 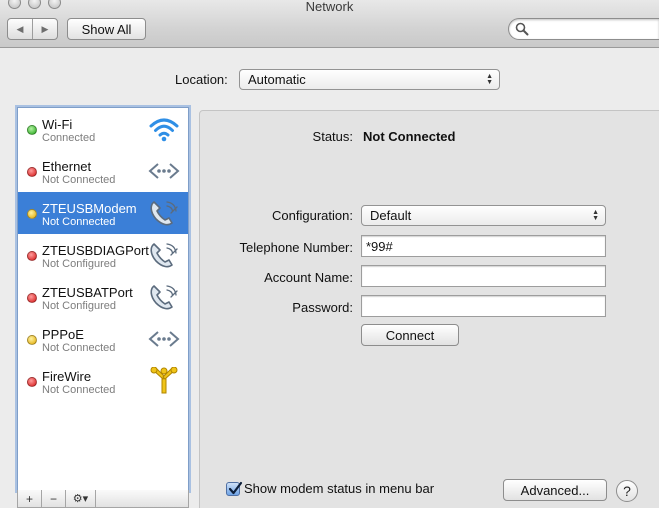 What do you see at coordinates (322, 307) in the screenshot?
I see `password-label: Password:` at bounding box center [322, 307].